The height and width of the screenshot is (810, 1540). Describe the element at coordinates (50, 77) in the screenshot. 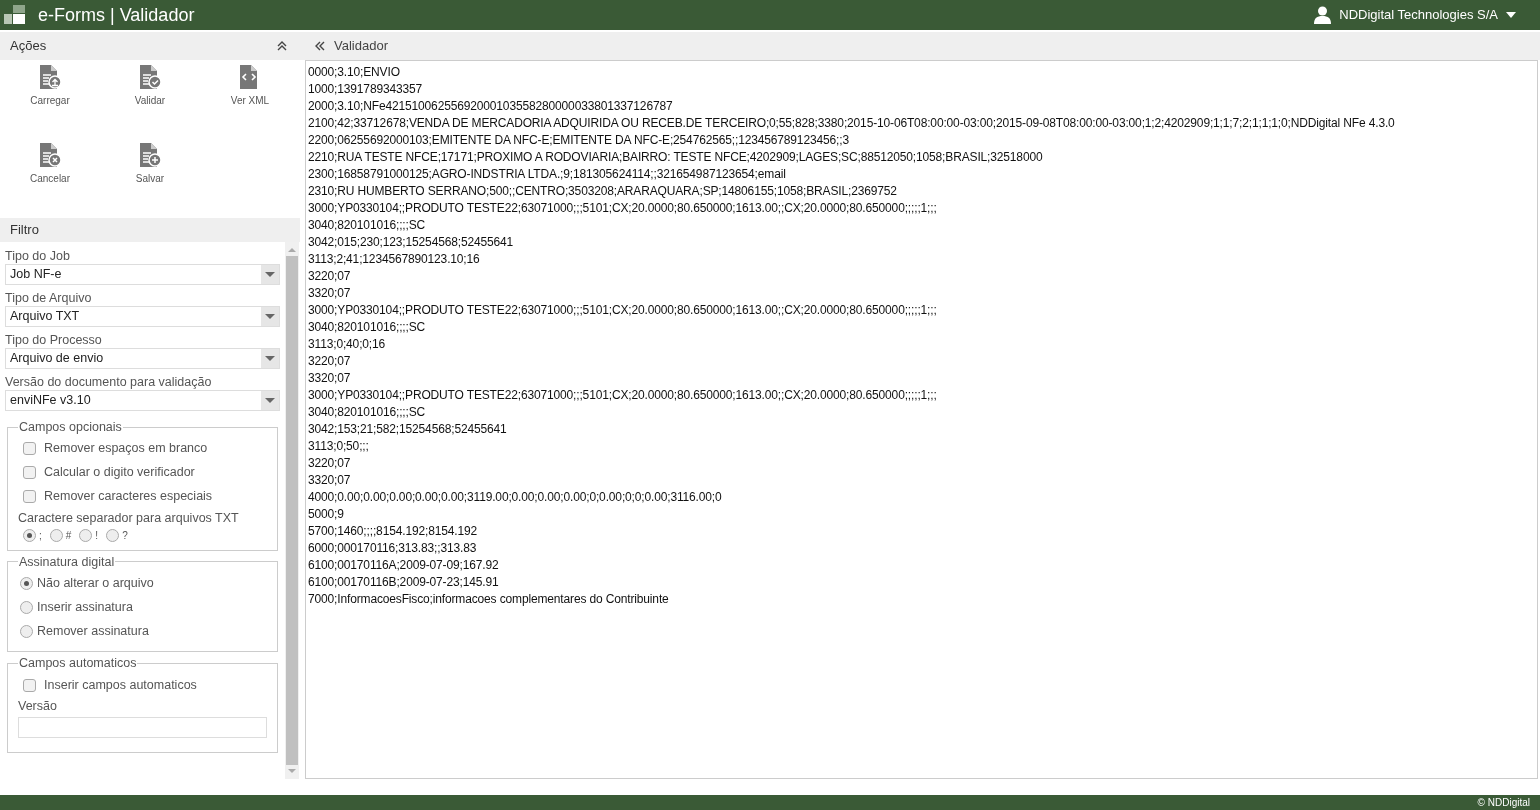

I see `document-upload-icon` at that location.